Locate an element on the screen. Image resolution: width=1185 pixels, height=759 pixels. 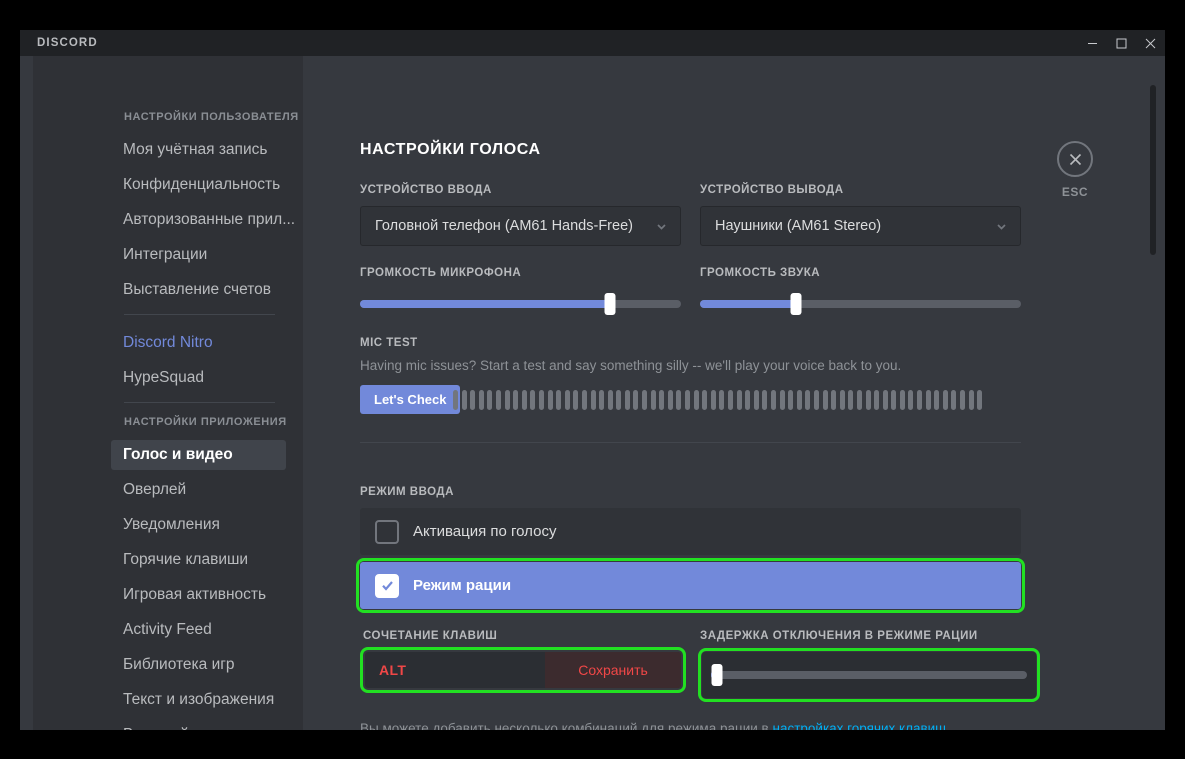
sidebar-item-appearance: Внешний вид is located at coordinates (198, 725).